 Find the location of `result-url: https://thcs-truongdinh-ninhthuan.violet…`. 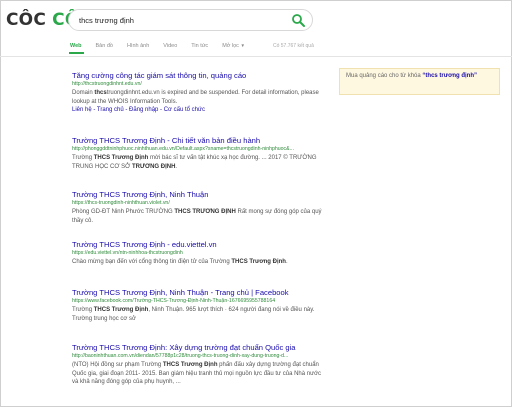

result-url: https://thcs-truongdinh-ninhthuan.violet… is located at coordinates (199, 203).